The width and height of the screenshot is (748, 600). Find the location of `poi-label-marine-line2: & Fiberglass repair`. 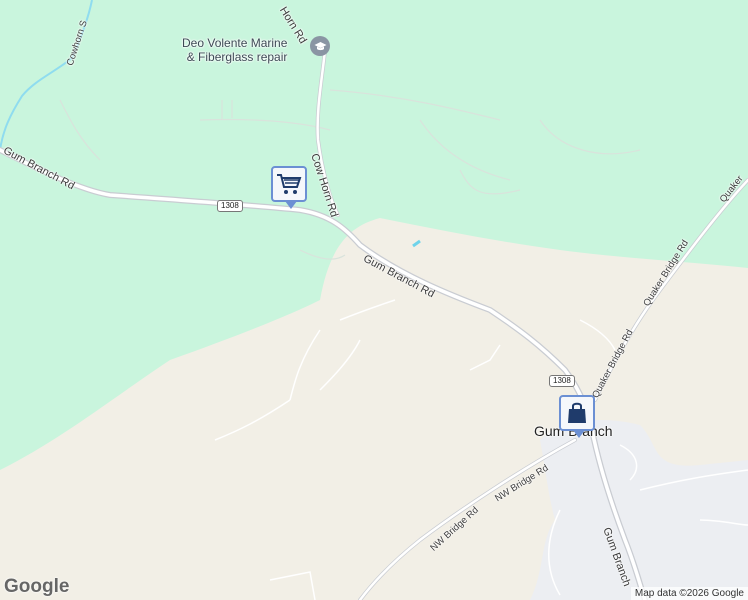

poi-label-marine-line2: & Fiberglass repair is located at coordinates (237, 57).